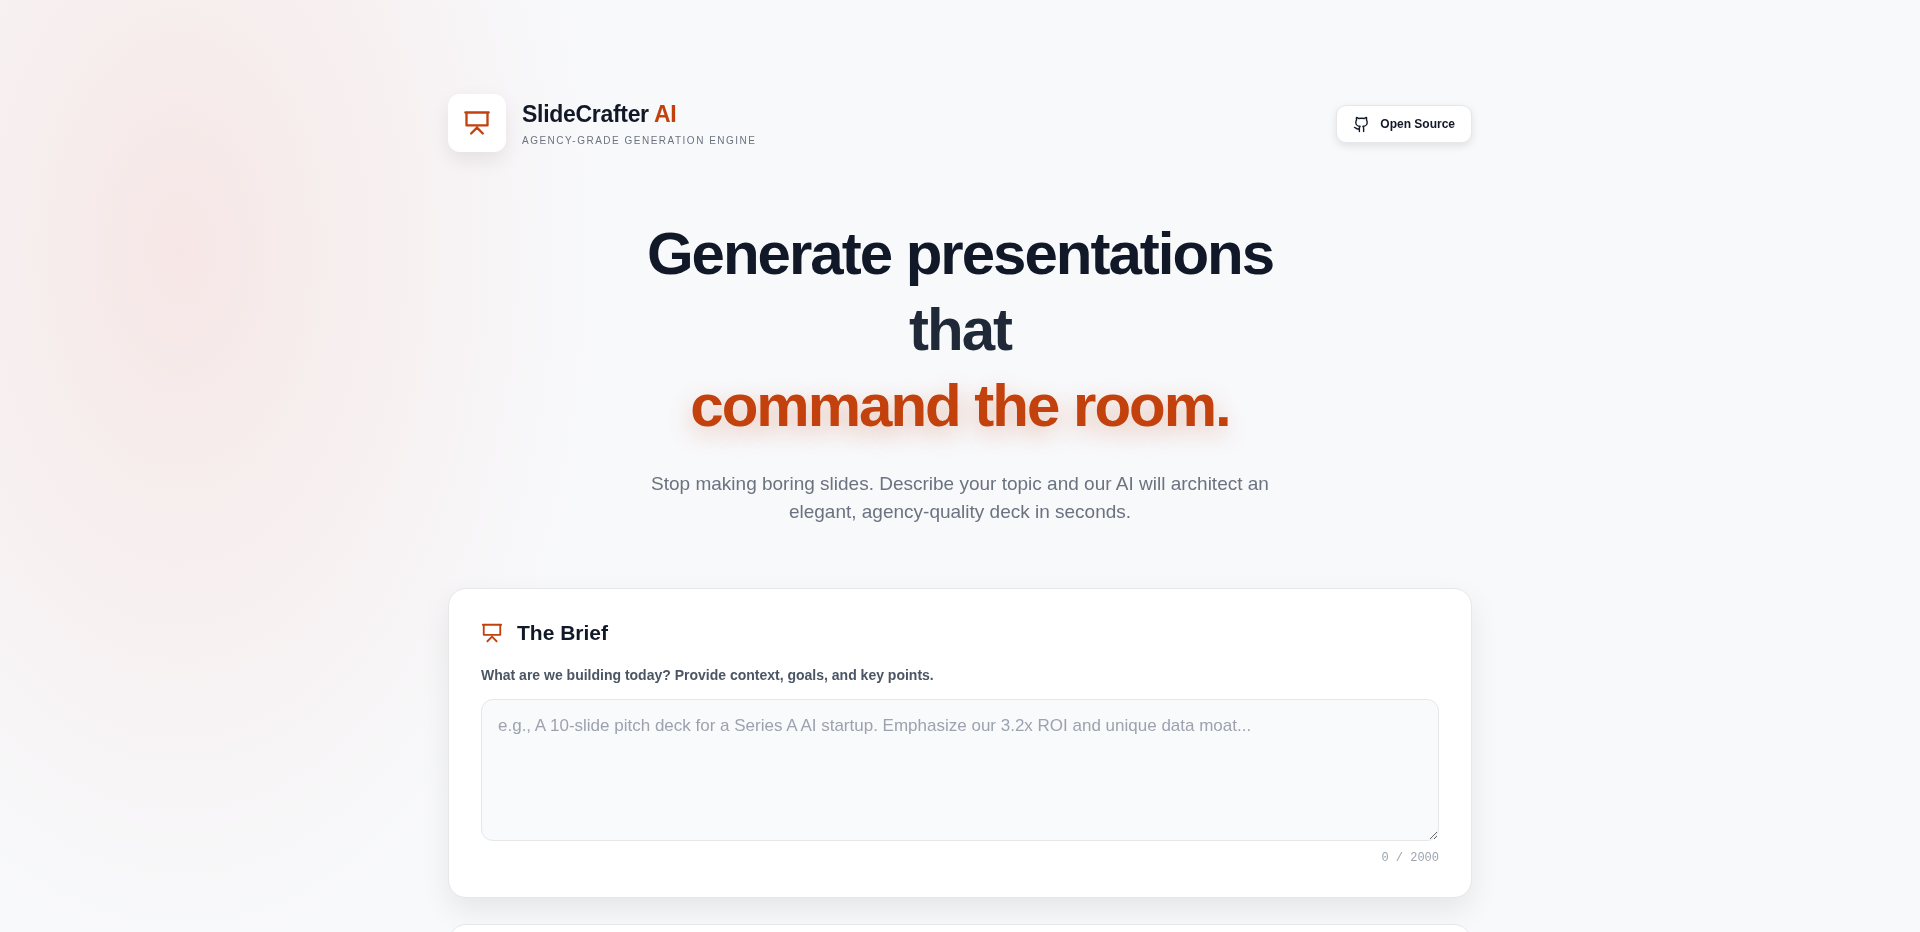 This screenshot has width=1920, height=932. What do you see at coordinates (960, 330) in the screenshot?
I see `headline-text: that` at bounding box center [960, 330].